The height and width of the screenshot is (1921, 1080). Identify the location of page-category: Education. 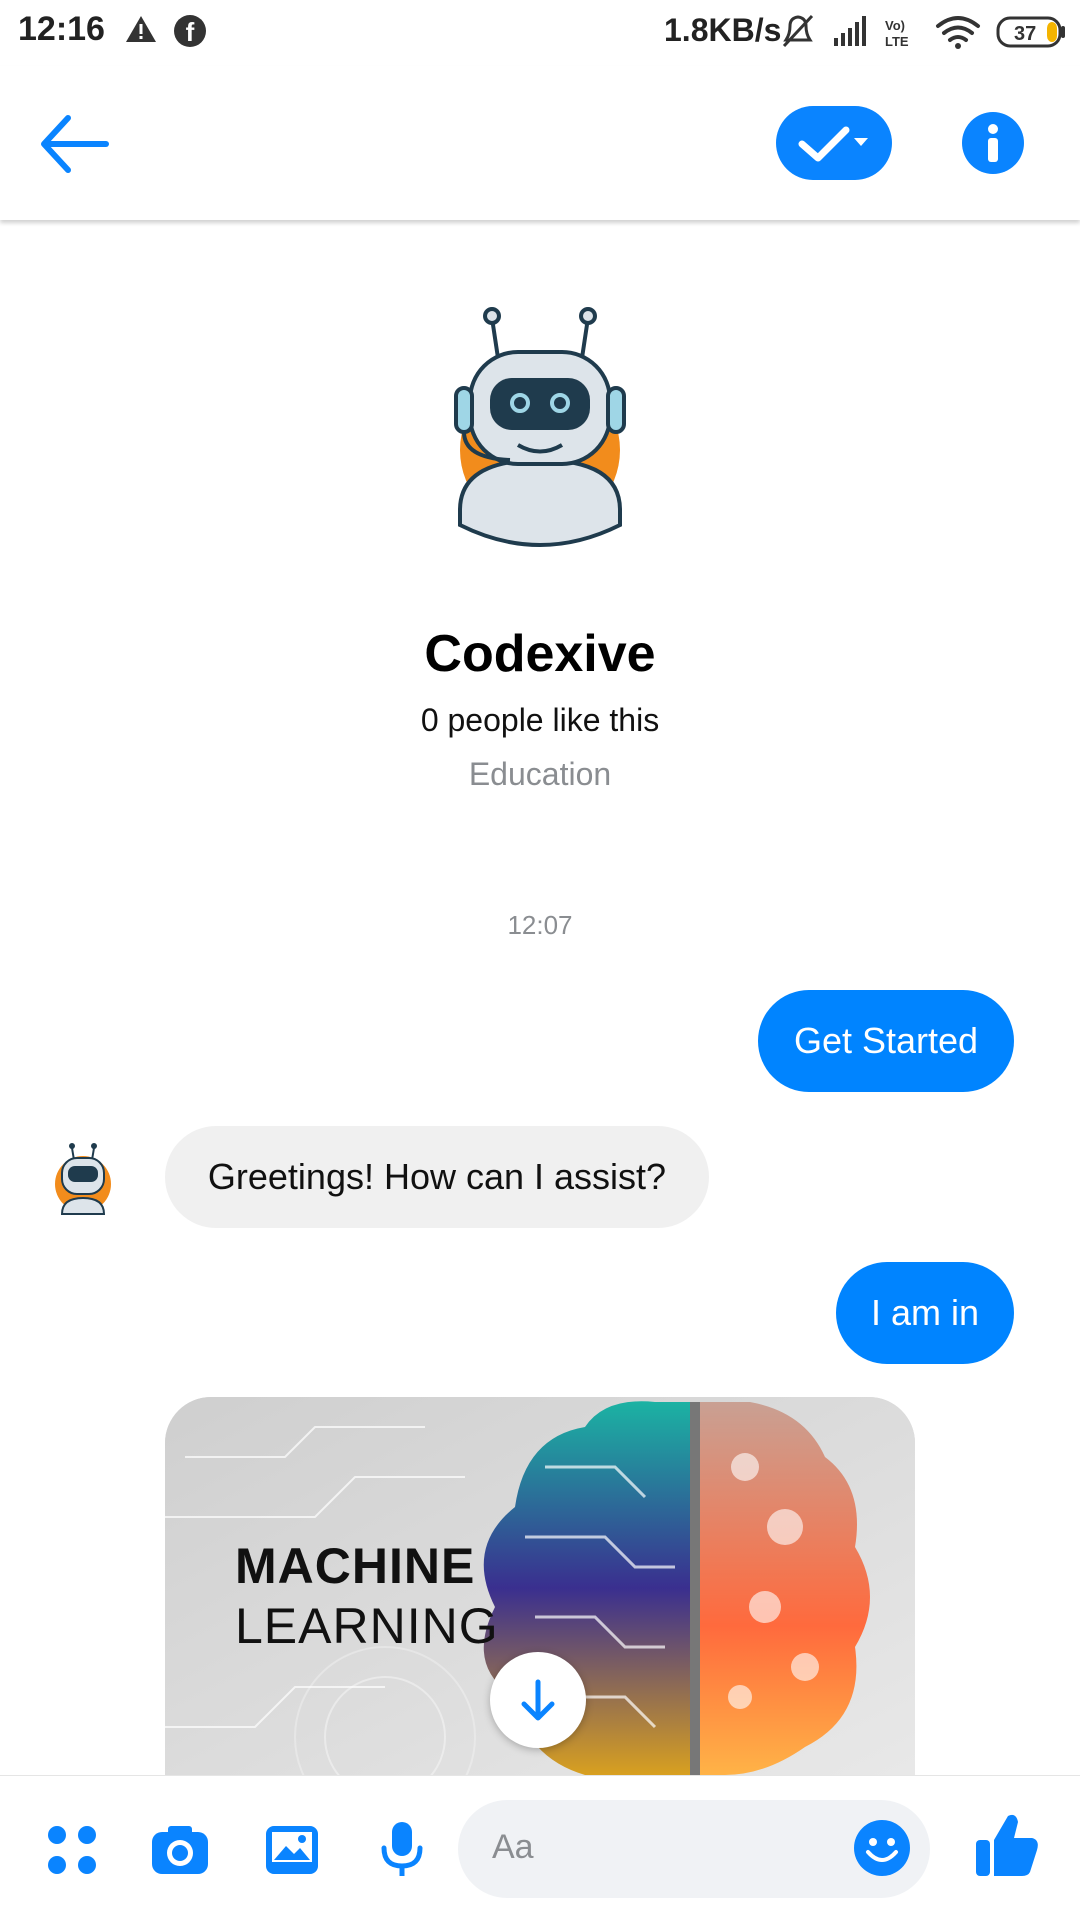
(540, 774).